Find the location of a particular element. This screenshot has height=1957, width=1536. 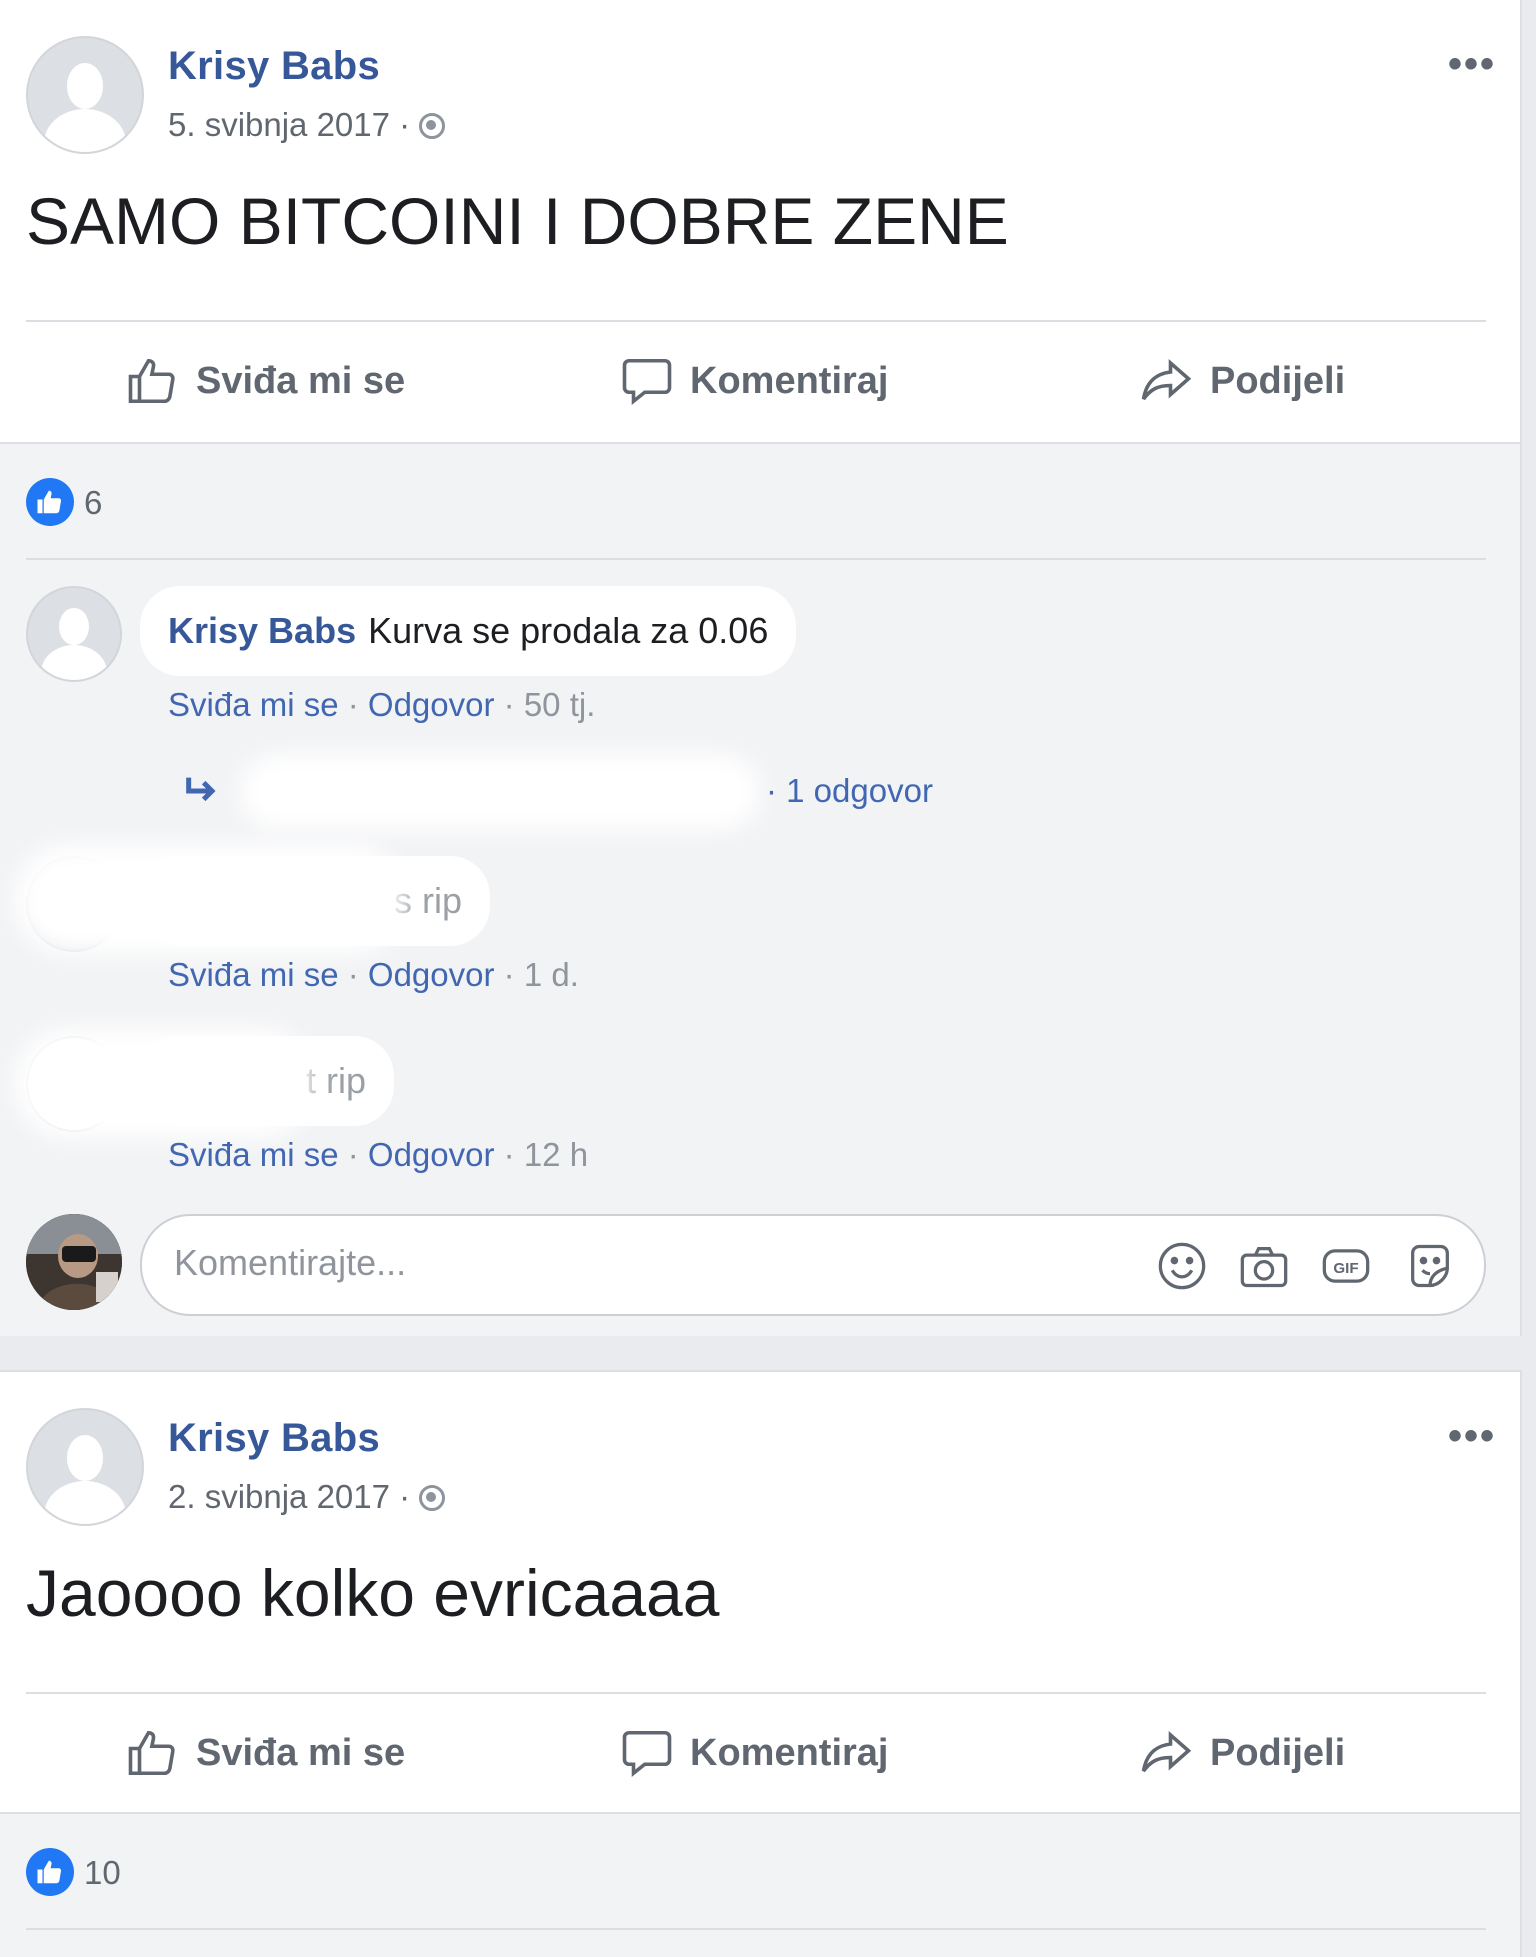

post-comments-section: 10 is located at coordinates (761, 1884).